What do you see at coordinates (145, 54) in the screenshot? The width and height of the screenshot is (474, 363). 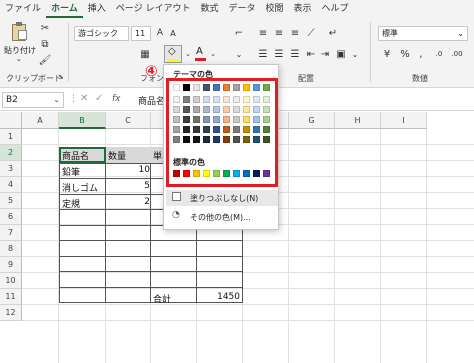 I see `borders-icon: ▦` at bounding box center [145, 54].